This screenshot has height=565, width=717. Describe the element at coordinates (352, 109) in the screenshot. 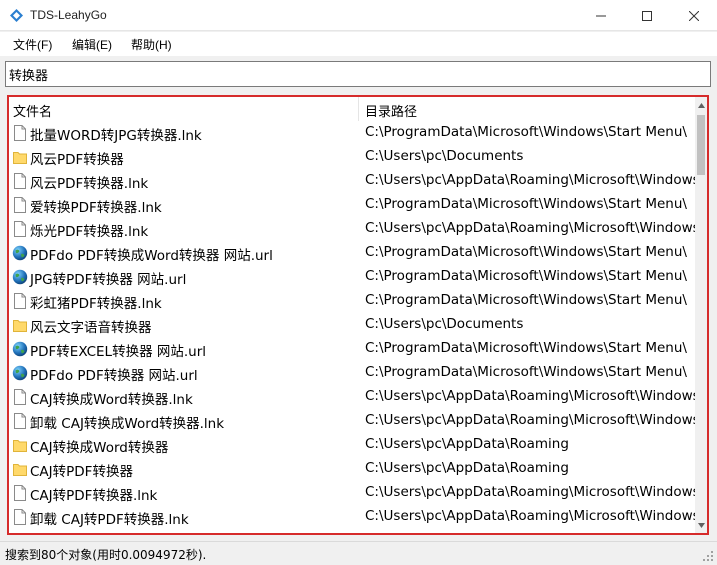

I see `column-header: 文件名 目录路径` at that location.